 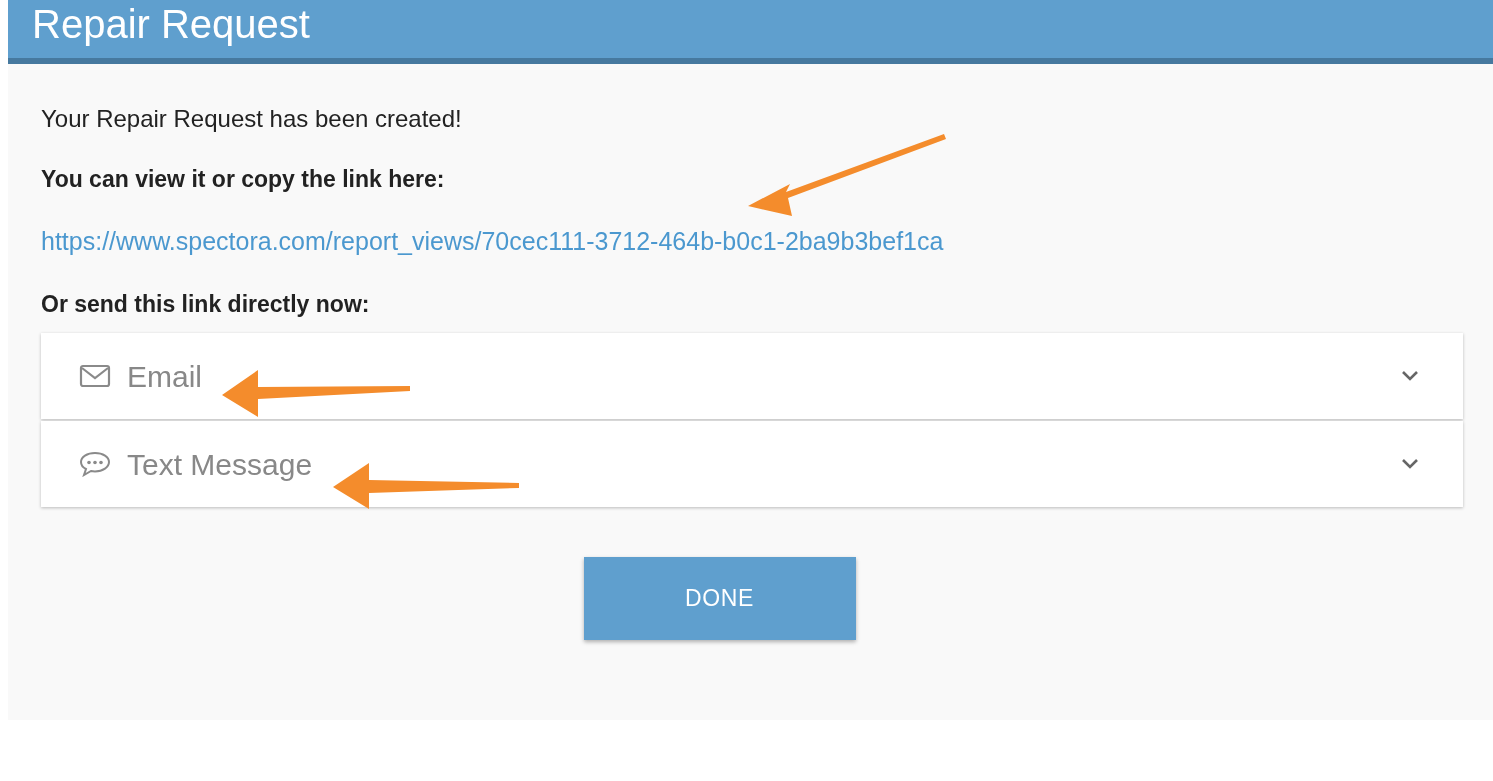 I want to click on chat-bubble-icon, so click(x=95, y=464).